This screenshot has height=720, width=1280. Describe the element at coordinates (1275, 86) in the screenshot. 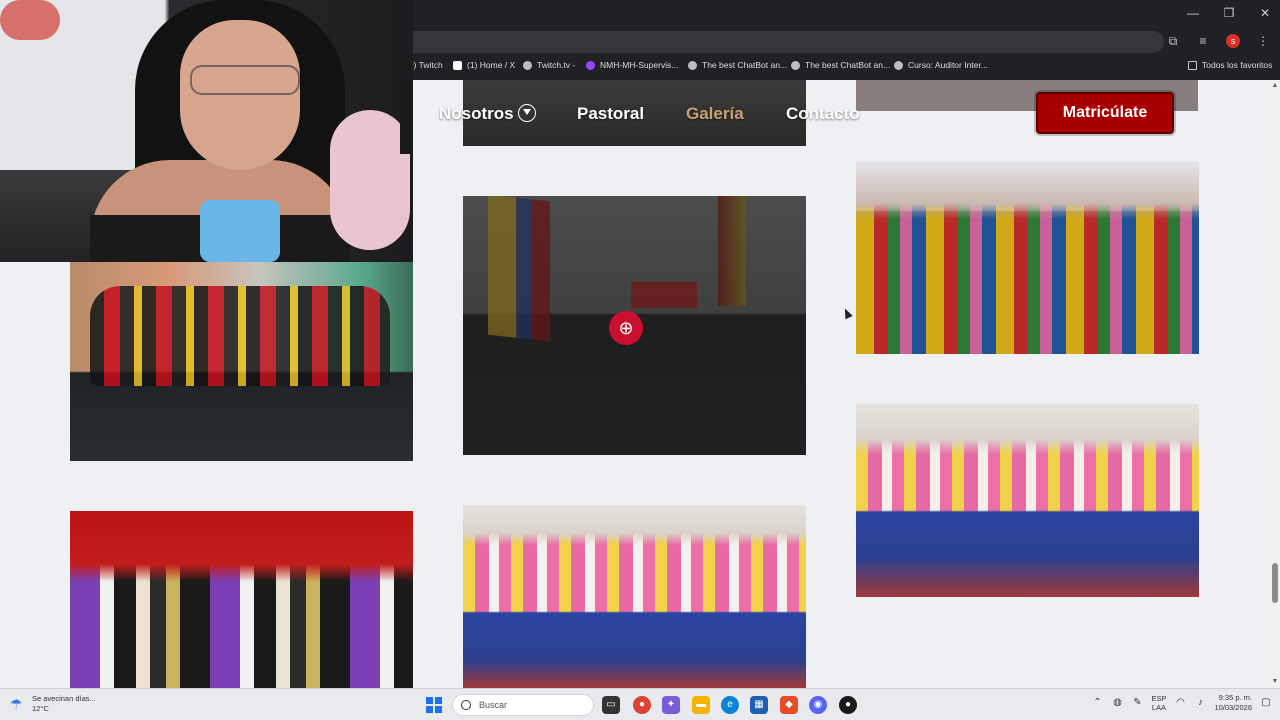

I see `scroll-up-icon: ▲` at that location.